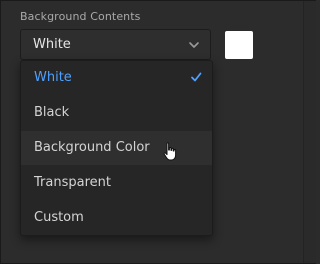 The width and height of the screenshot is (320, 264). Describe the element at coordinates (72, 182) in the screenshot. I see `menu-item-label: Transparent` at that location.